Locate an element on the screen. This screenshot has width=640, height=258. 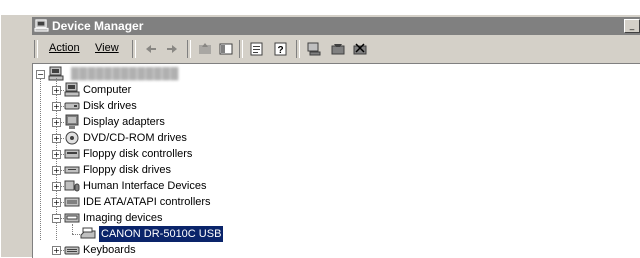
scan-hardware-icon is located at coordinates (314, 49).